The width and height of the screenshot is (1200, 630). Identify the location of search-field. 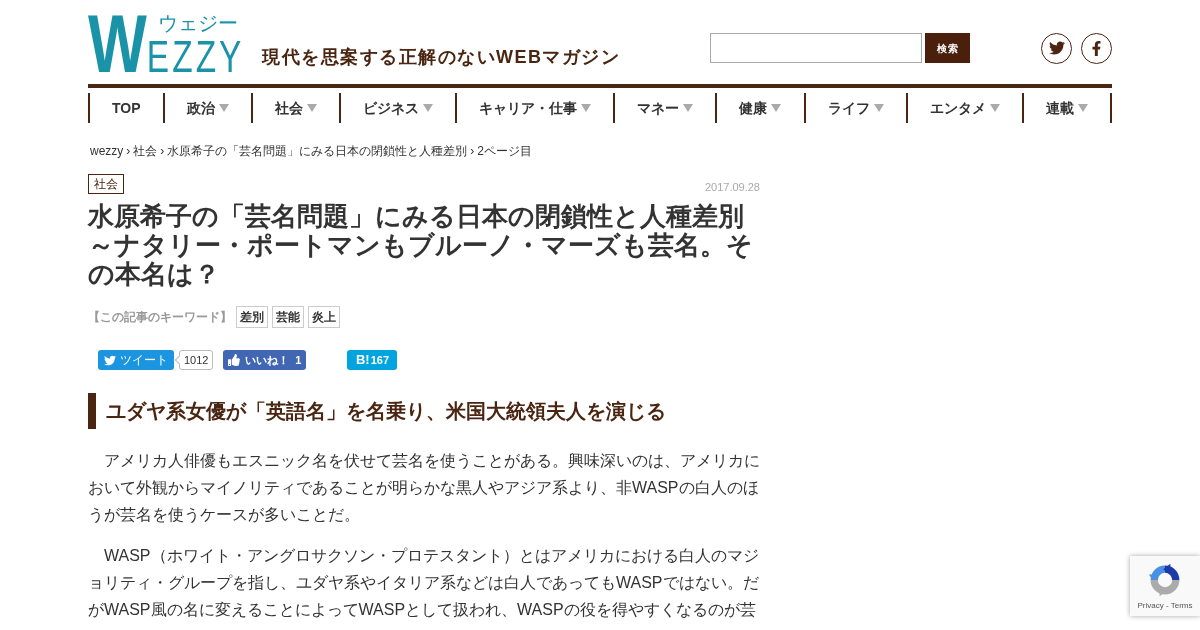
(816, 48).